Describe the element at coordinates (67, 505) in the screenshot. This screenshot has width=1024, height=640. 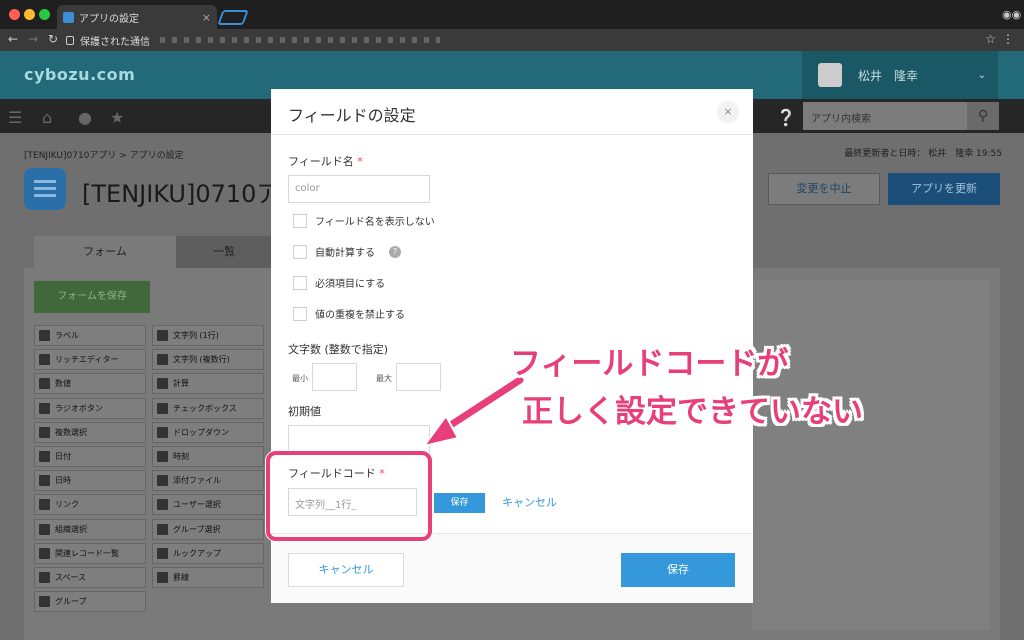
I see `palette-item-label: リンク` at that location.